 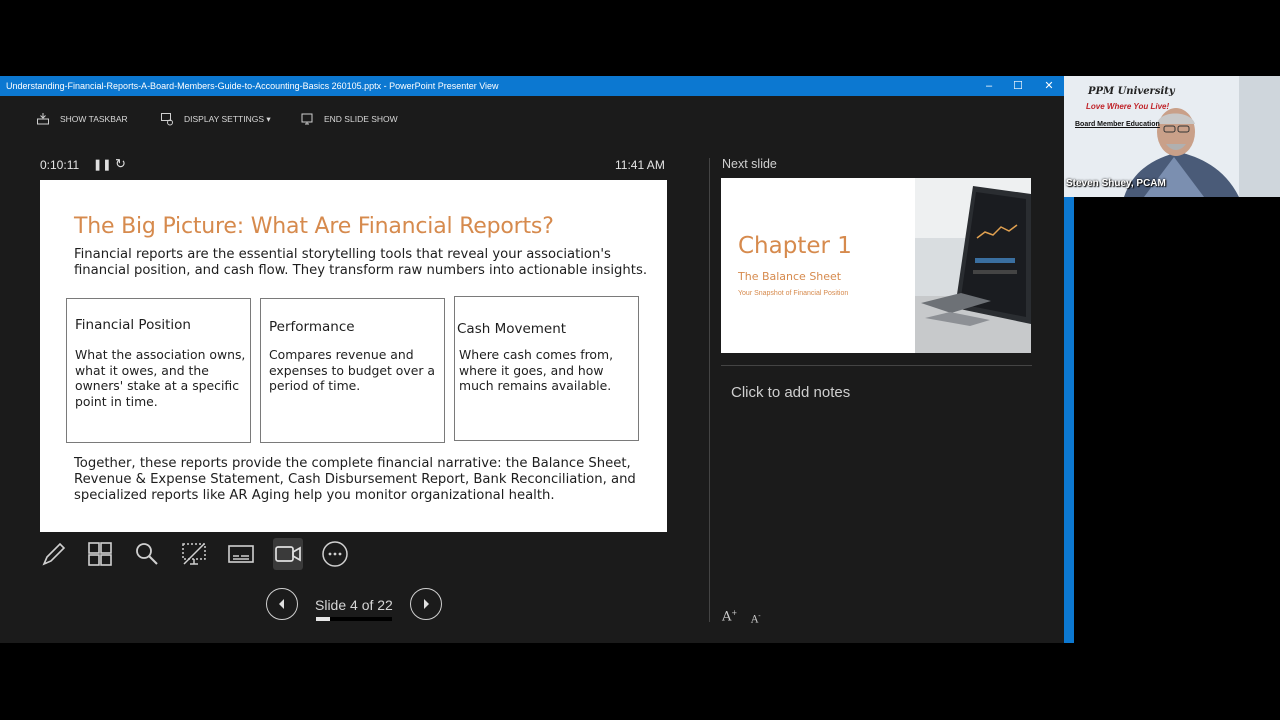 I want to click on subtitles-button, so click(x=241, y=554).